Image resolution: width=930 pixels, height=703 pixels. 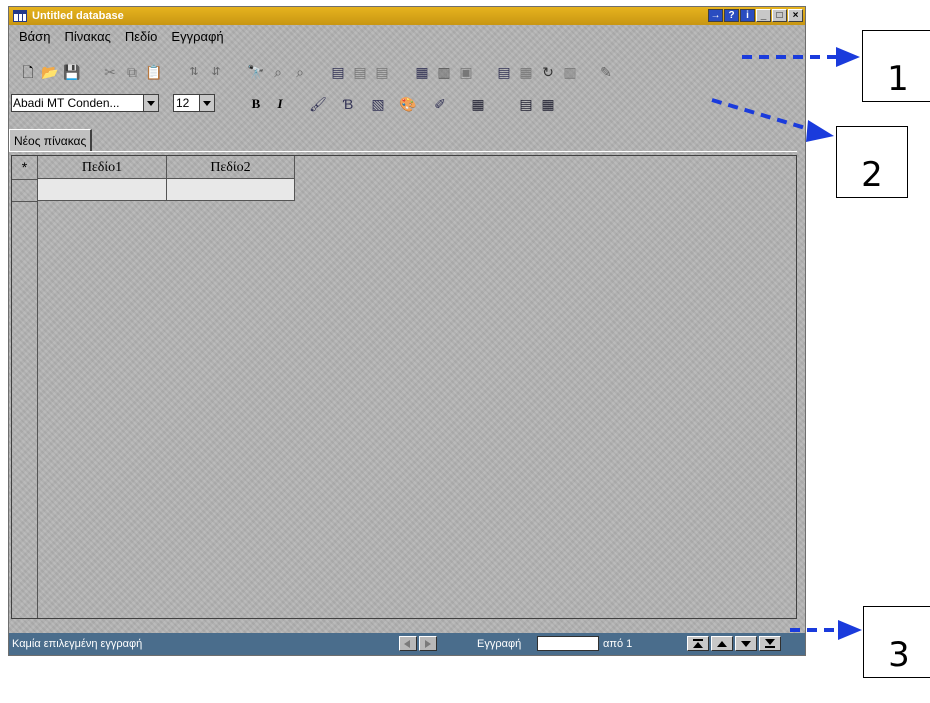 What do you see at coordinates (568, 643) in the screenshot?
I see `record-number-input` at bounding box center [568, 643].